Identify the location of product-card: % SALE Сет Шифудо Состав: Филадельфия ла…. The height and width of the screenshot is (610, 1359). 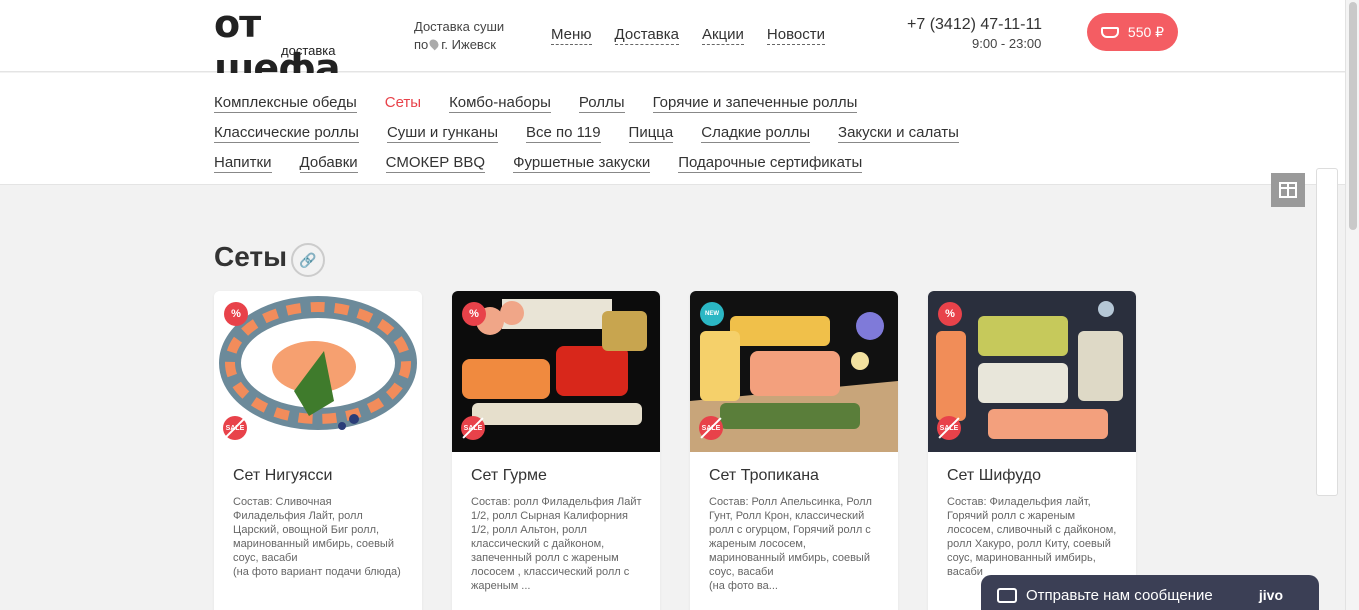
(1032, 450).